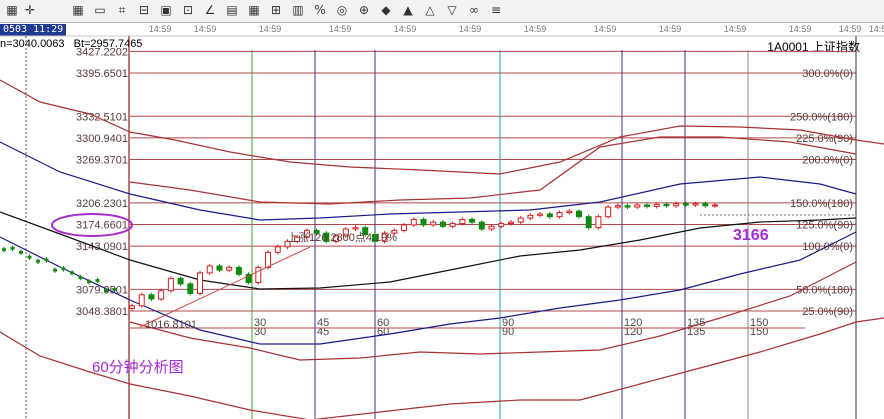 The image size is (884, 419). Describe the element at coordinates (824, 290) in the screenshot. I see `percent-level-label: 50.0%(180)` at that location.